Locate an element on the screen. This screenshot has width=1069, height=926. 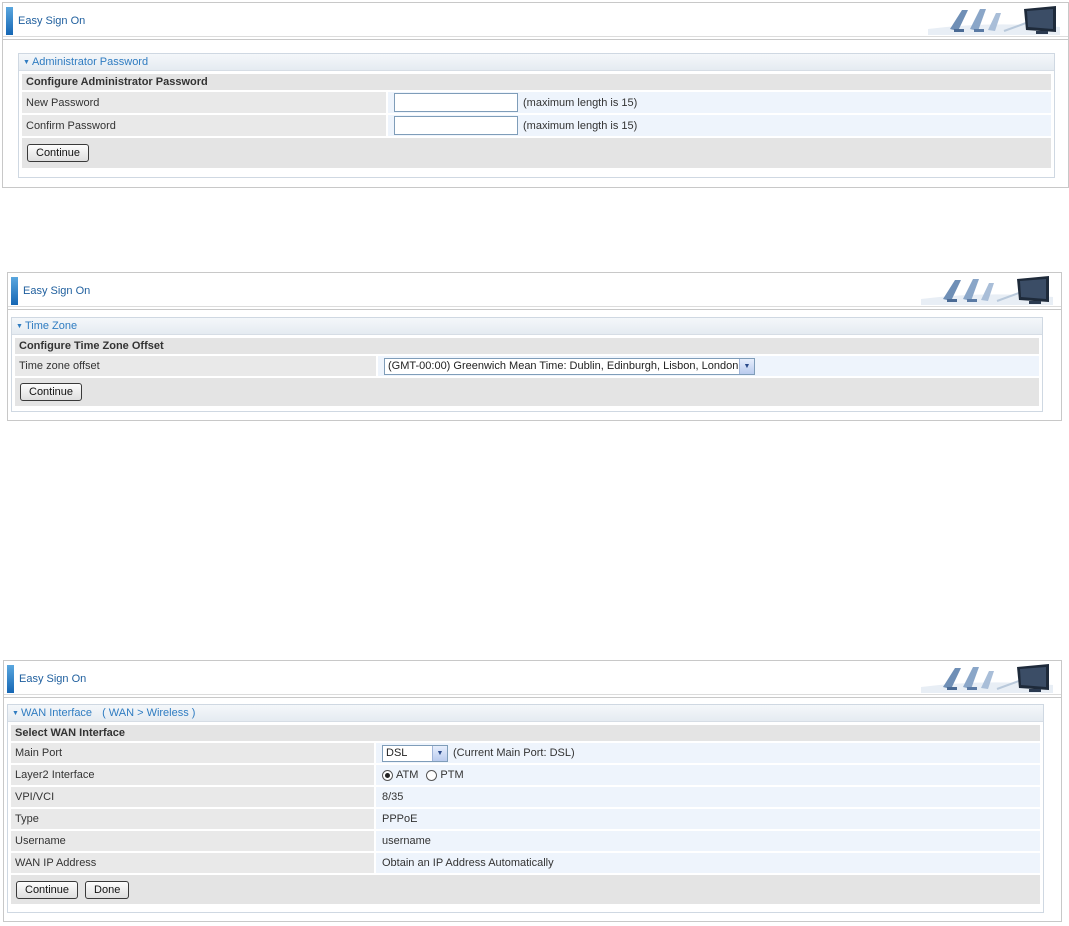
section-title: ▼ Administrator Password is located at coordinates (536, 62).